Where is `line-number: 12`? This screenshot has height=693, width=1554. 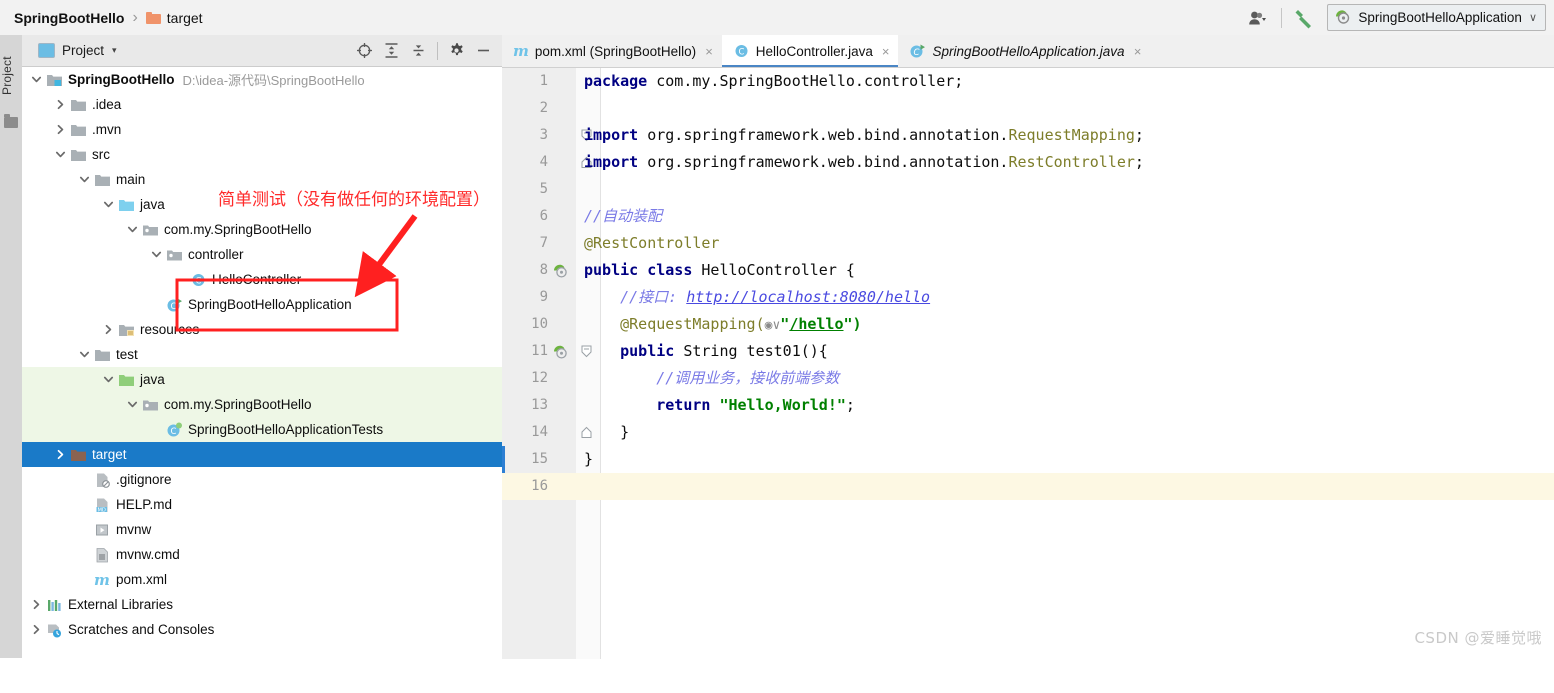
line-number: 12 is located at coordinates (539, 378).